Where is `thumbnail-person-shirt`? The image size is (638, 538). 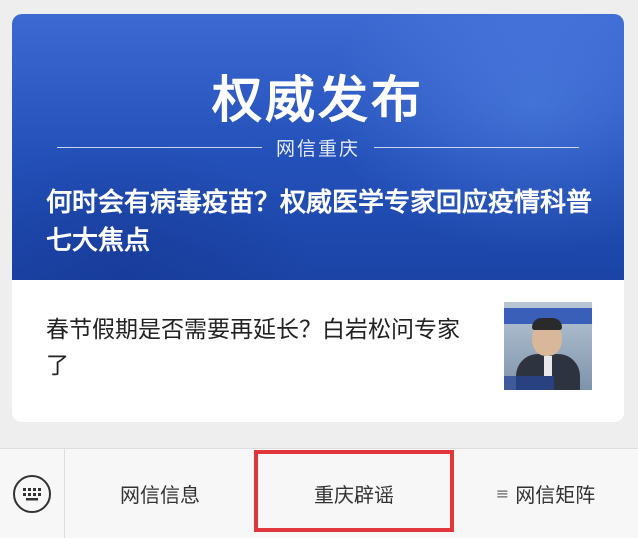 thumbnail-person-shirt is located at coordinates (548, 366).